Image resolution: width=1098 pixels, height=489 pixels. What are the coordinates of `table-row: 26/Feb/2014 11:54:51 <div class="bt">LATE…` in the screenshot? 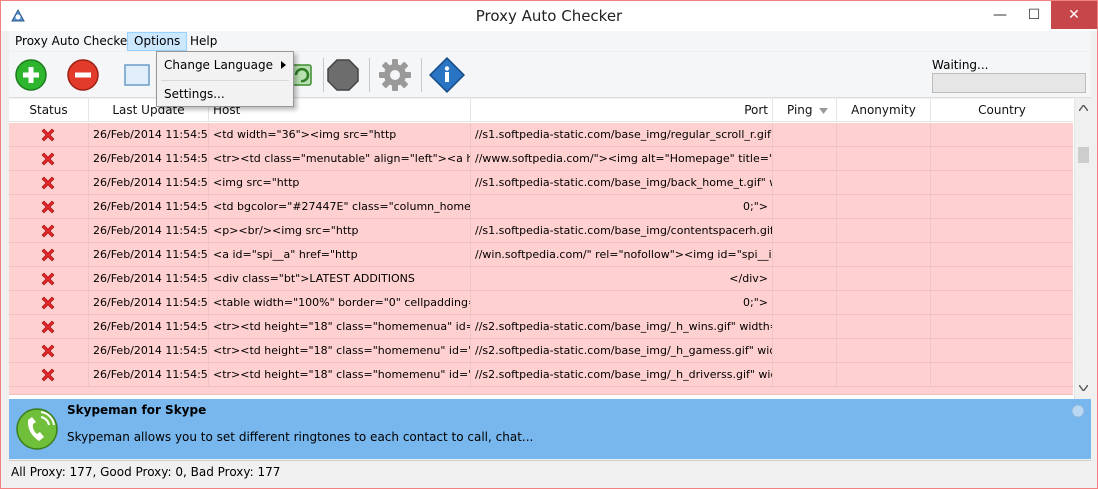 It's located at (541, 279).